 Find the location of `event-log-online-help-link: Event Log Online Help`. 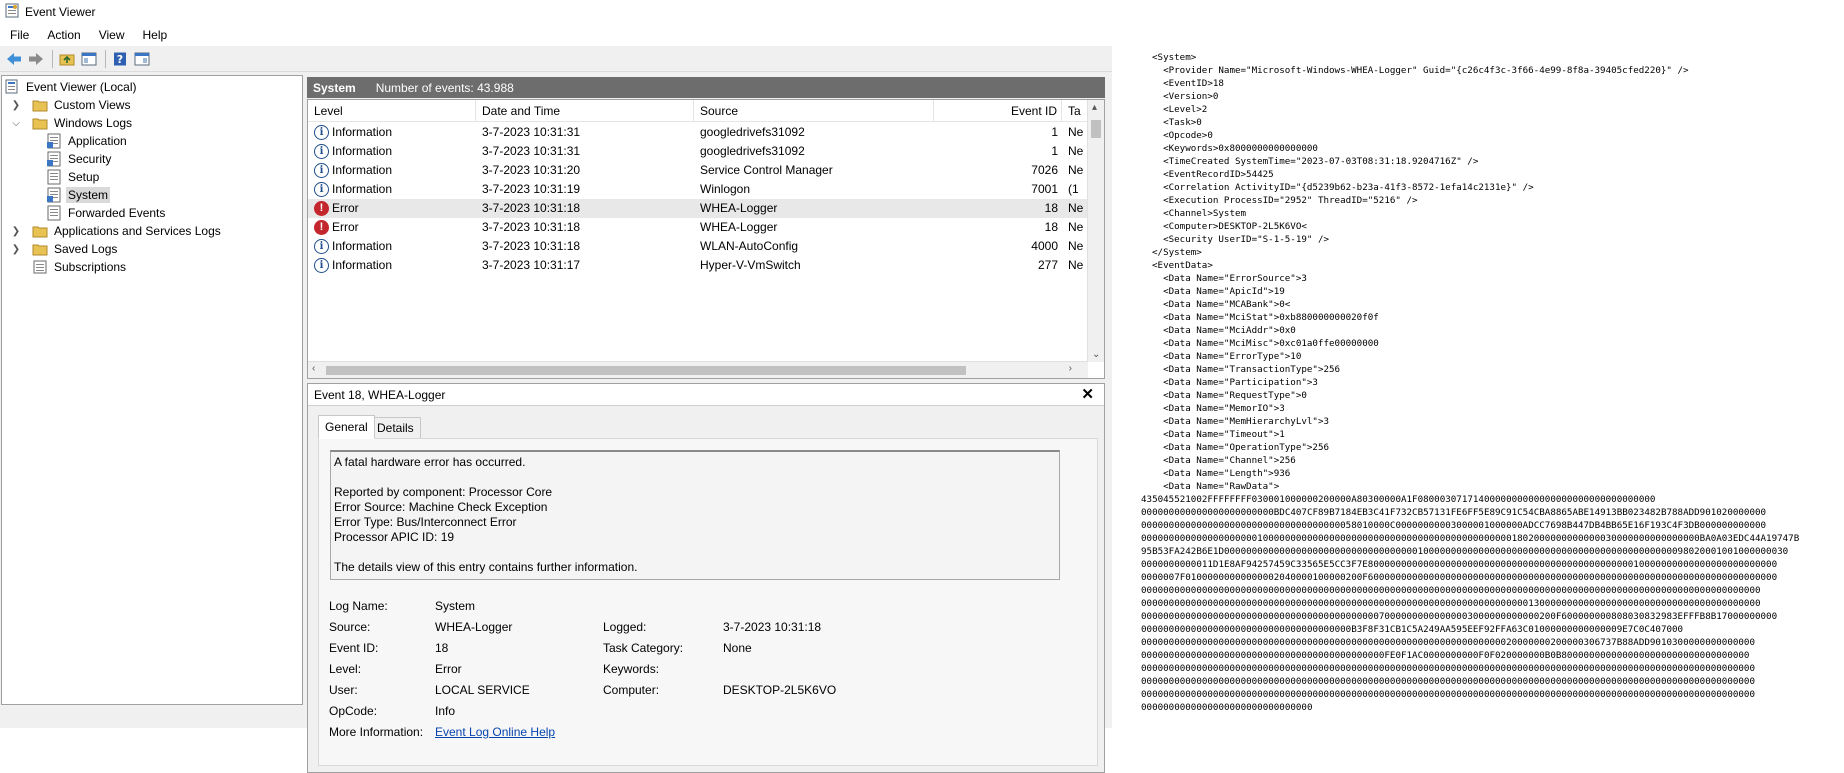

event-log-online-help-link: Event Log Online Help is located at coordinates (495, 732).